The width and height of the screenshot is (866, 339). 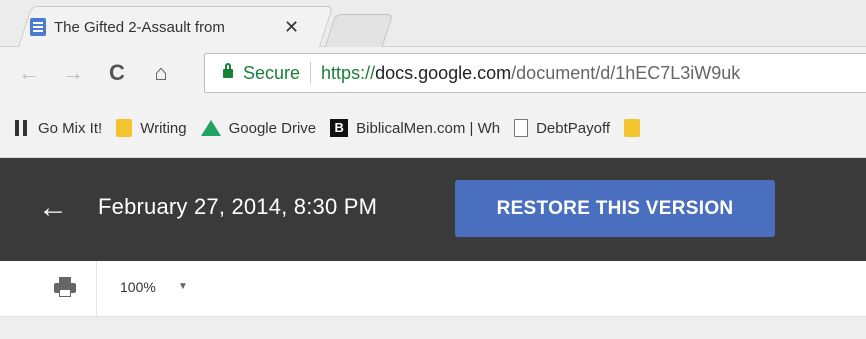 What do you see at coordinates (359, 30) in the screenshot?
I see `new-tab-button` at bounding box center [359, 30].